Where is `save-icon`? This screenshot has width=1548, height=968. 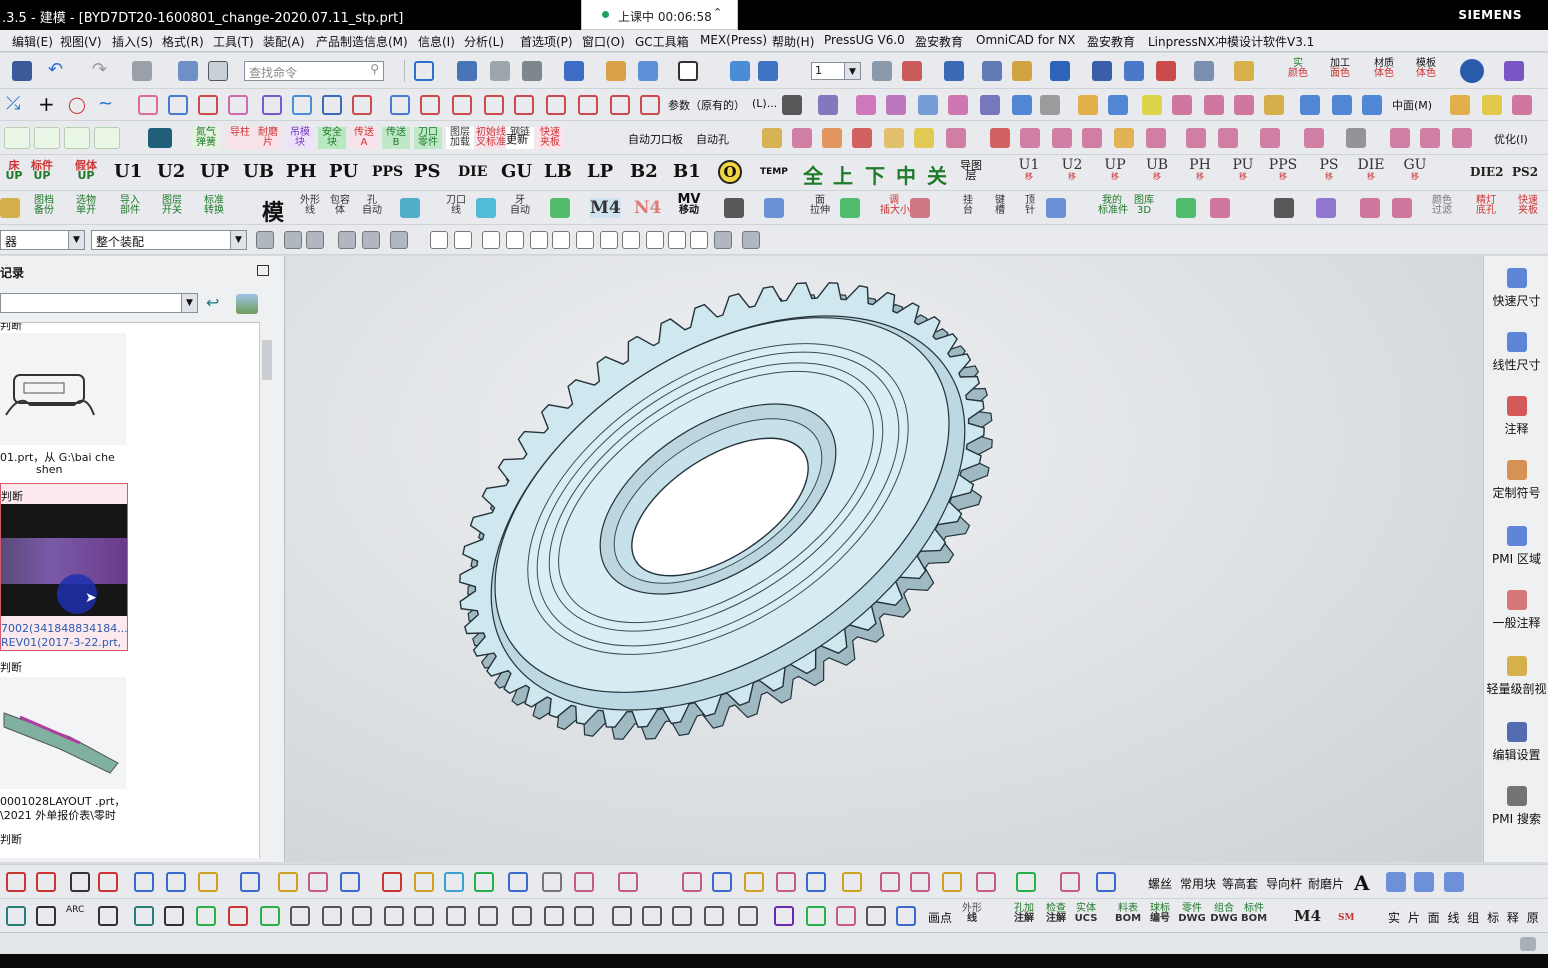 save-icon is located at coordinates (22, 71).